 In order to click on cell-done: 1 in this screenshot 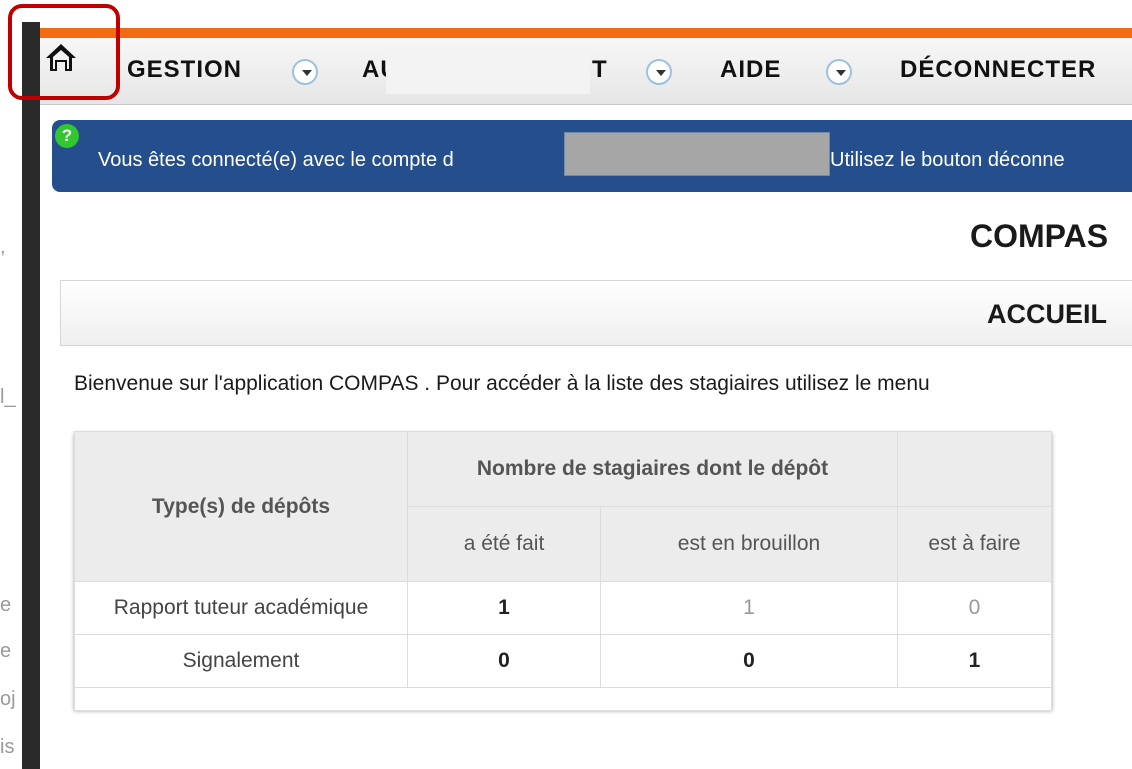, I will do `click(504, 608)`.